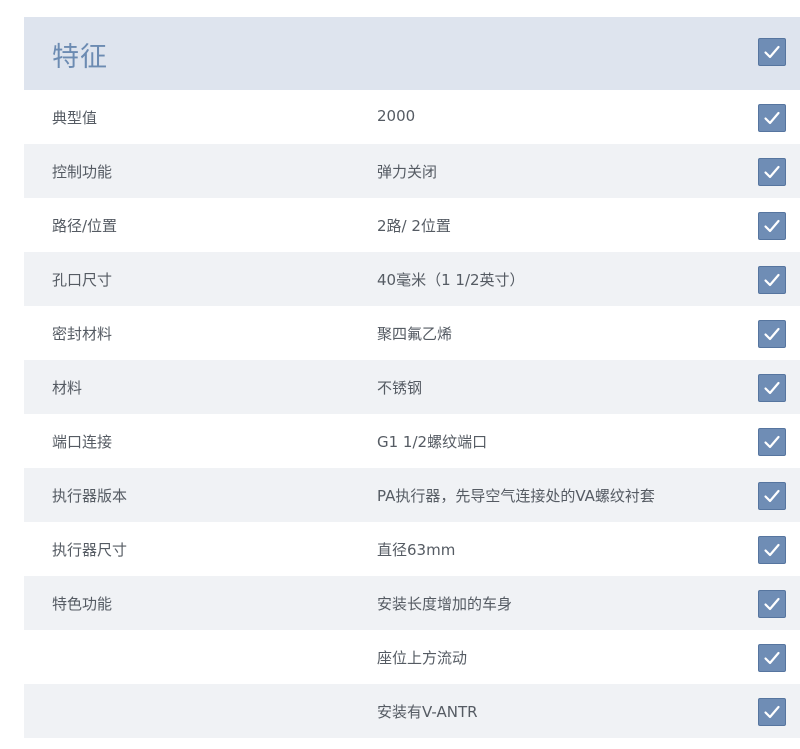 The height and width of the screenshot is (749, 800). I want to click on row-value: 直径63mm, so click(416, 550).